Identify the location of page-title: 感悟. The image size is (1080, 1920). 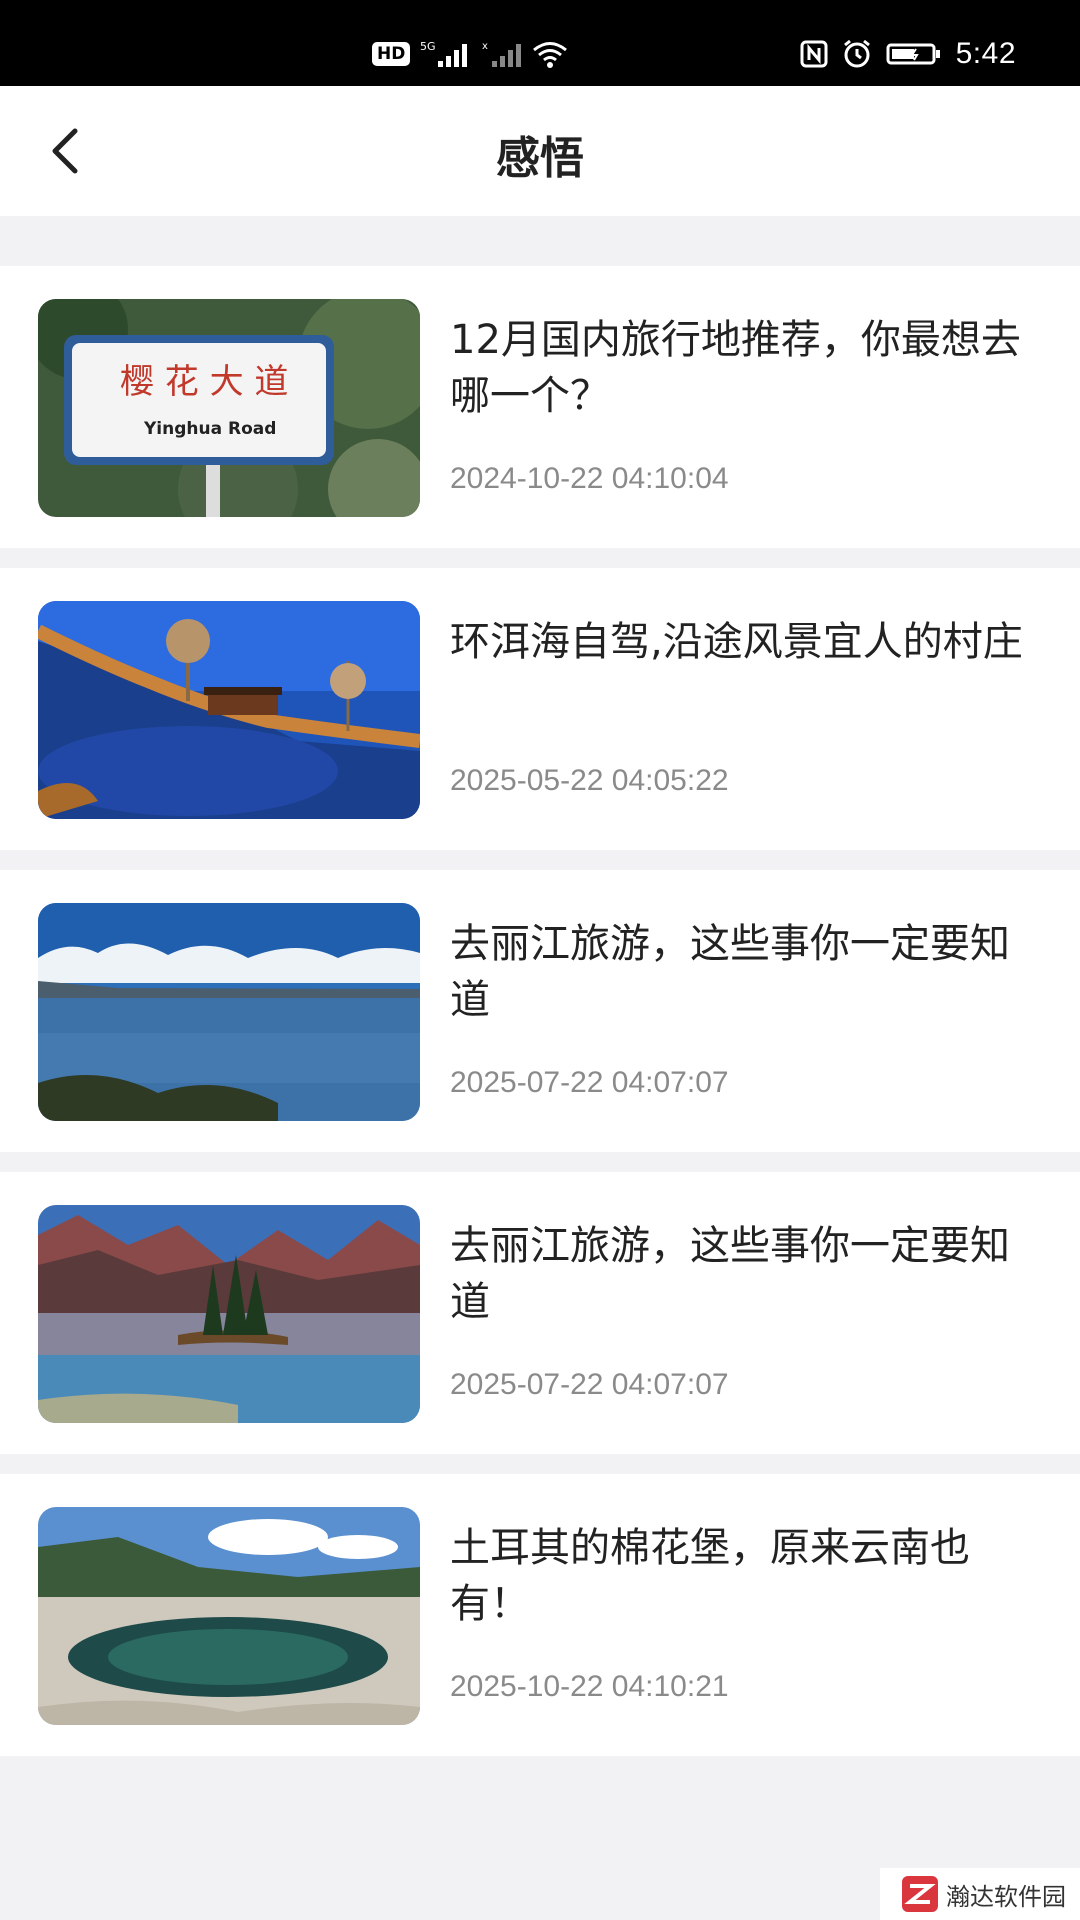
(540, 158).